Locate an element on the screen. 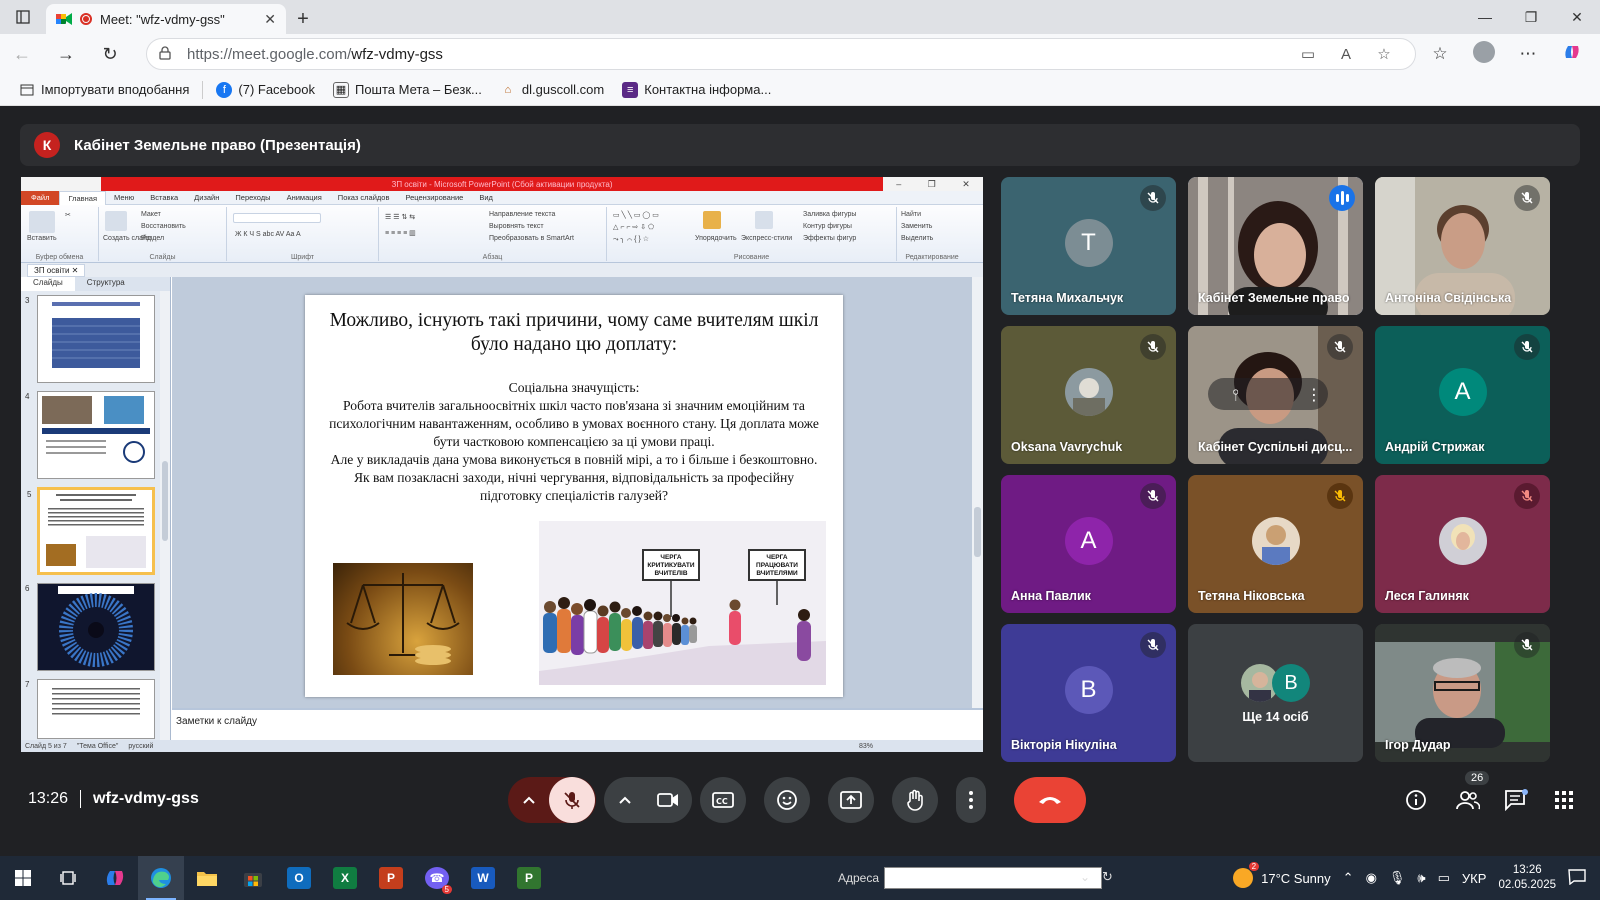  viber-icon: ☎ 5 is located at coordinates (437, 878).